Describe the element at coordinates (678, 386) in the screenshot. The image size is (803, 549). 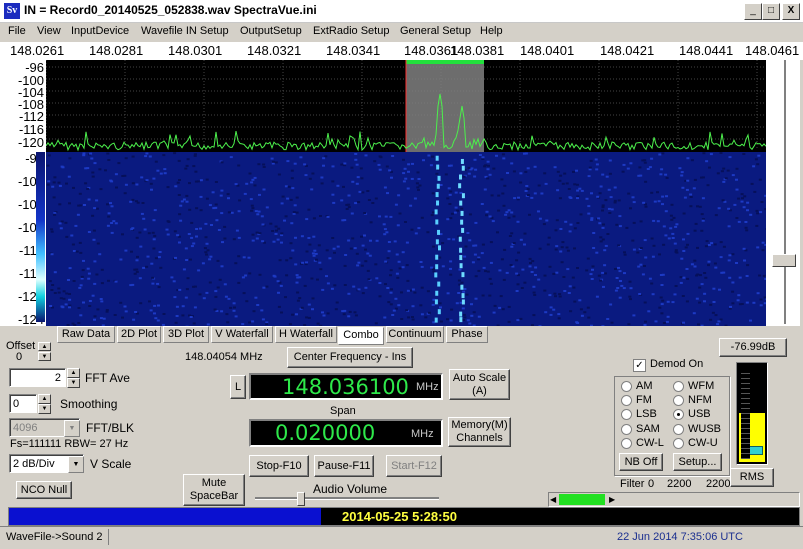
I see `radio-wfm` at that location.